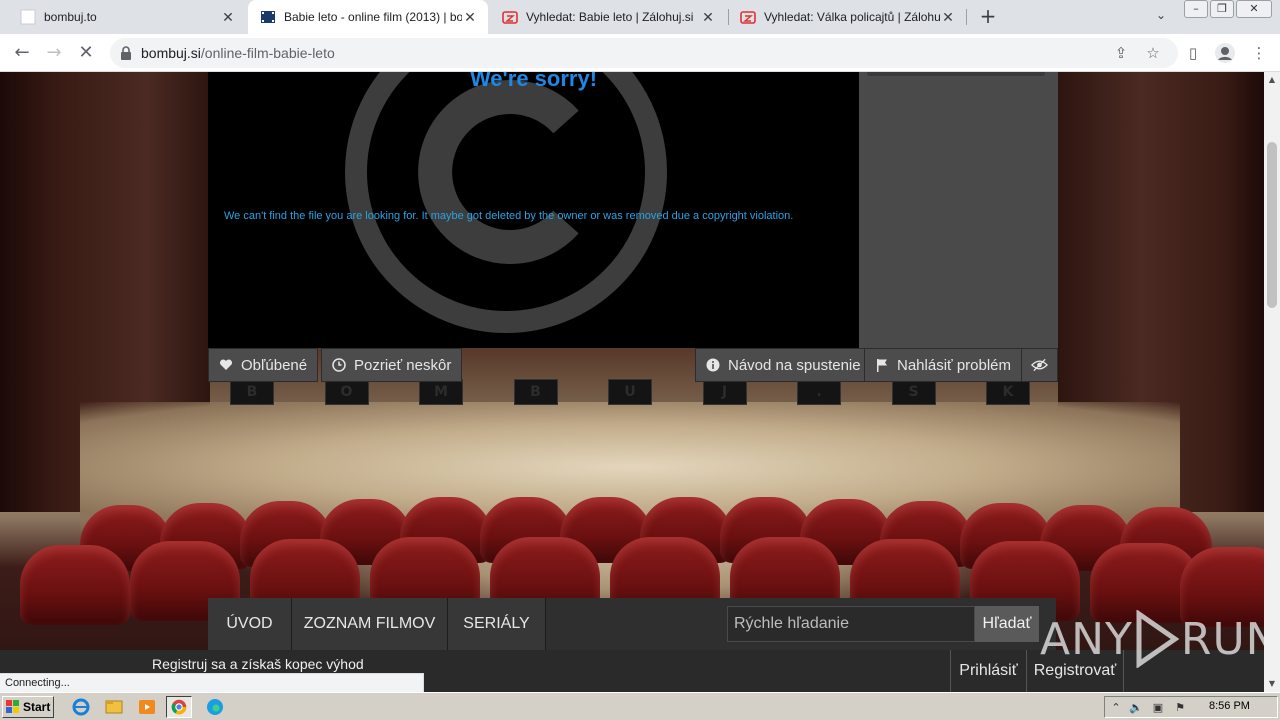 The image size is (1280, 720). Describe the element at coordinates (215, 707) in the screenshot. I see `edge-icon` at that location.